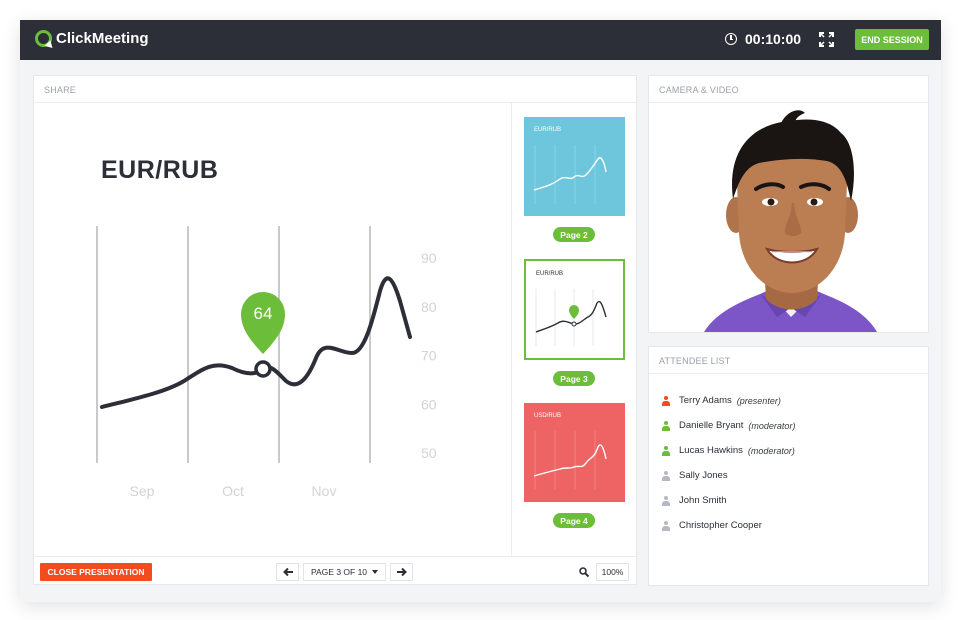  I want to click on attendee-name: Christopher Cooper, so click(720, 525).